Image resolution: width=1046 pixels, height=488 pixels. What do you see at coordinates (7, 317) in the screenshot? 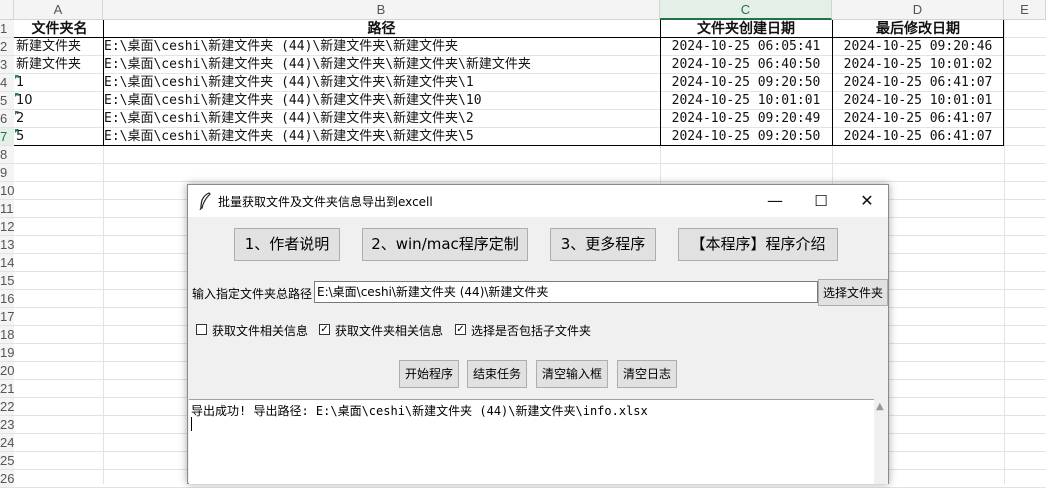
I see `row-header: 17` at bounding box center [7, 317].